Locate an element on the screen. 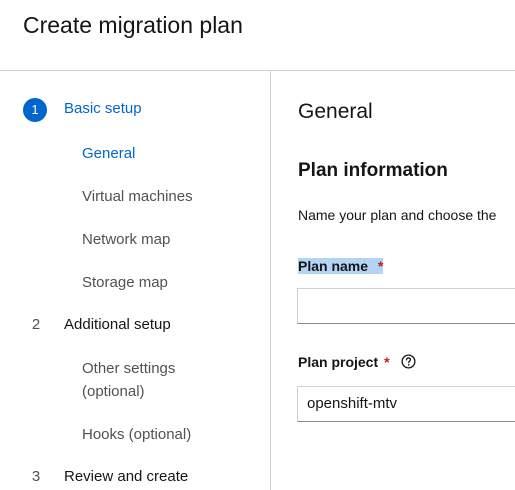  section-title: General is located at coordinates (335, 111).